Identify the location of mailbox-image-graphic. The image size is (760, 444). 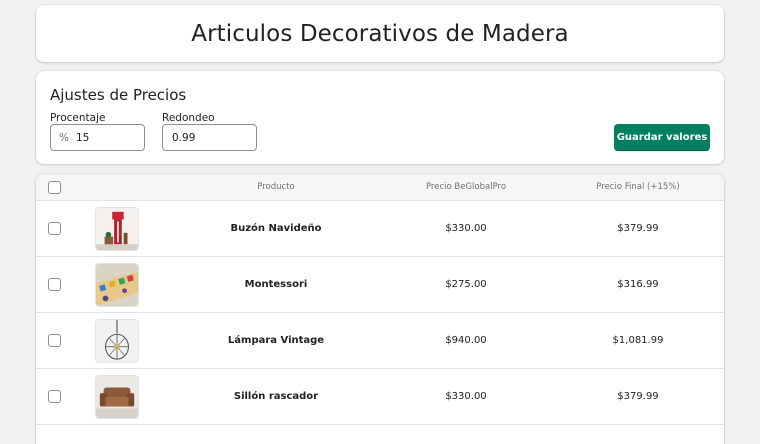
(117, 229).